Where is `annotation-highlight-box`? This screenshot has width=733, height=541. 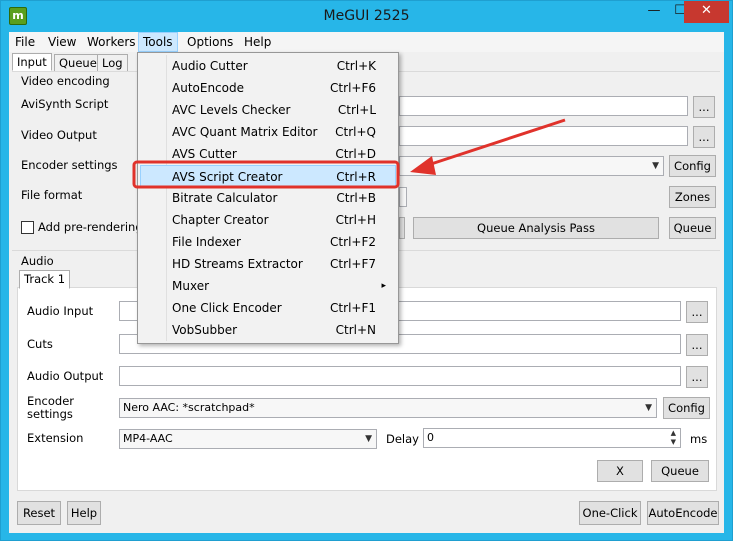 annotation-highlight-box is located at coordinates (266, 174).